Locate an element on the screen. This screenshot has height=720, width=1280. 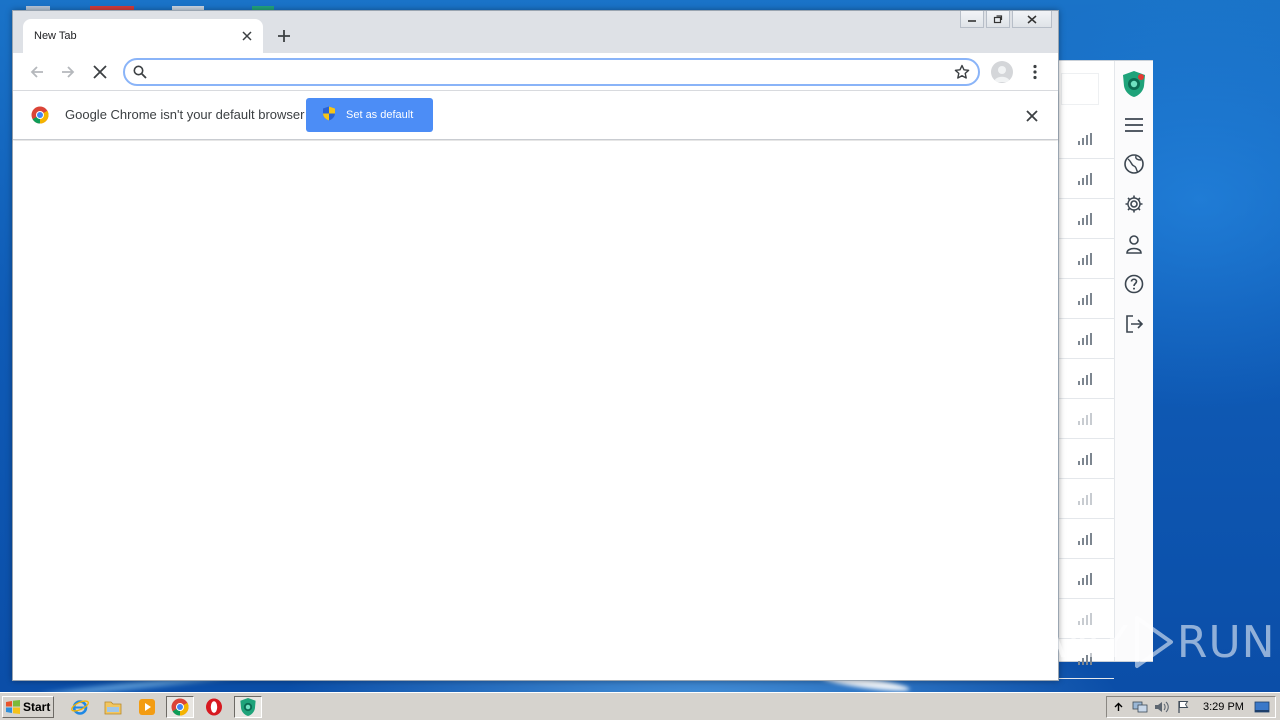
browser-menu-icon is located at coordinates (1035, 72).